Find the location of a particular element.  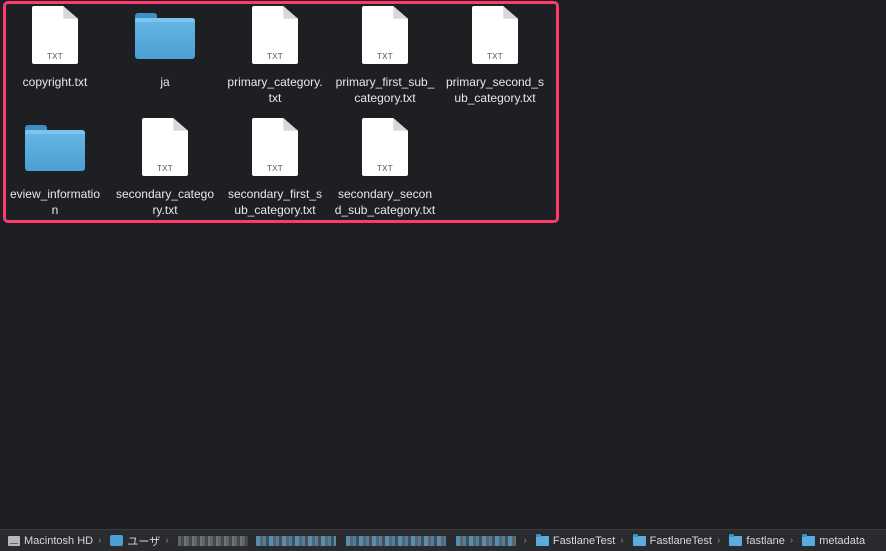

file-item: TXT primary_second_s ub_category.txt is located at coordinates (495, 53).